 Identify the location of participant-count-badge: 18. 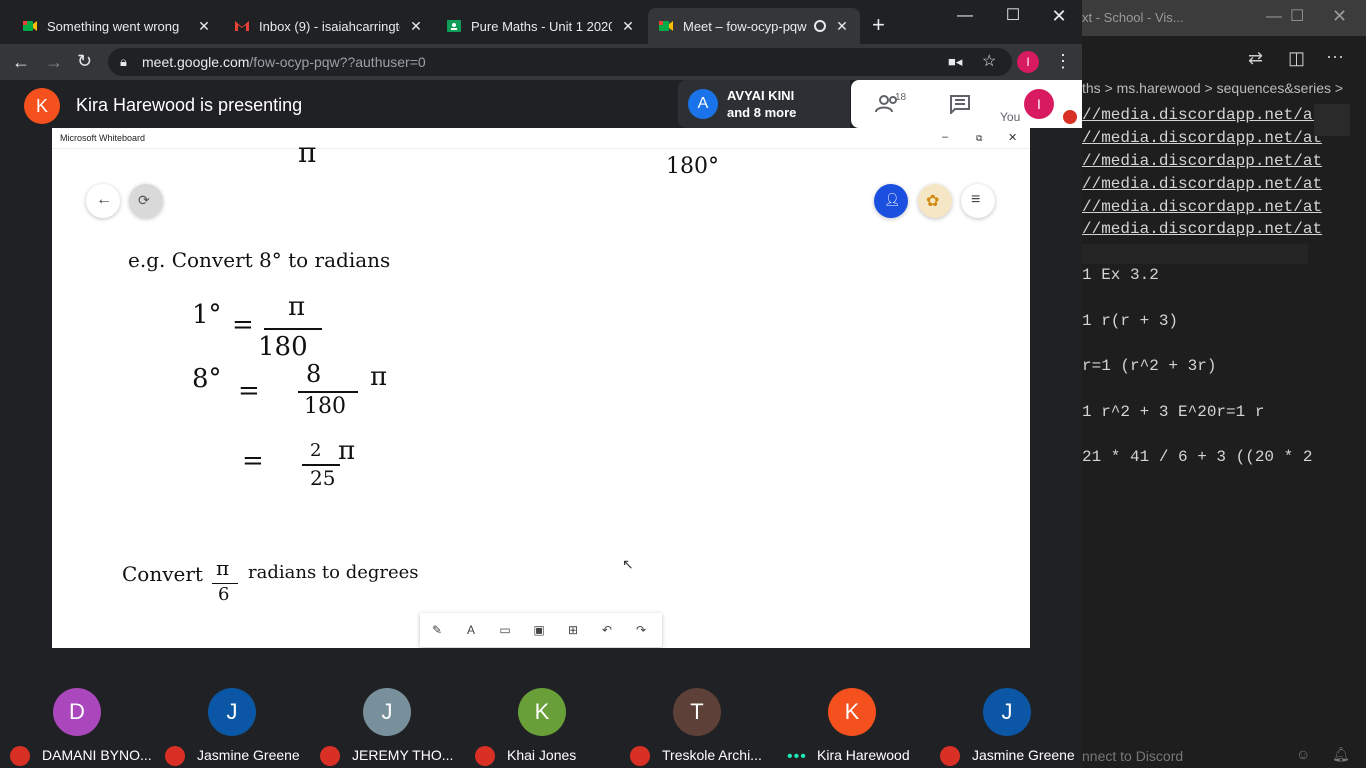
(901, 97).